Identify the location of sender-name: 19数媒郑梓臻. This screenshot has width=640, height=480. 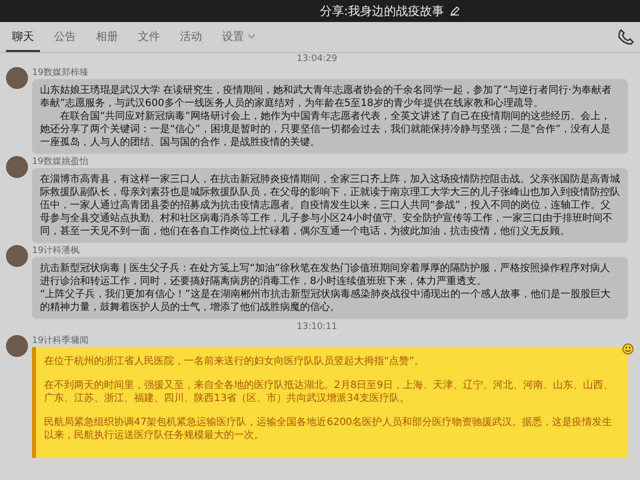
(60, 73).